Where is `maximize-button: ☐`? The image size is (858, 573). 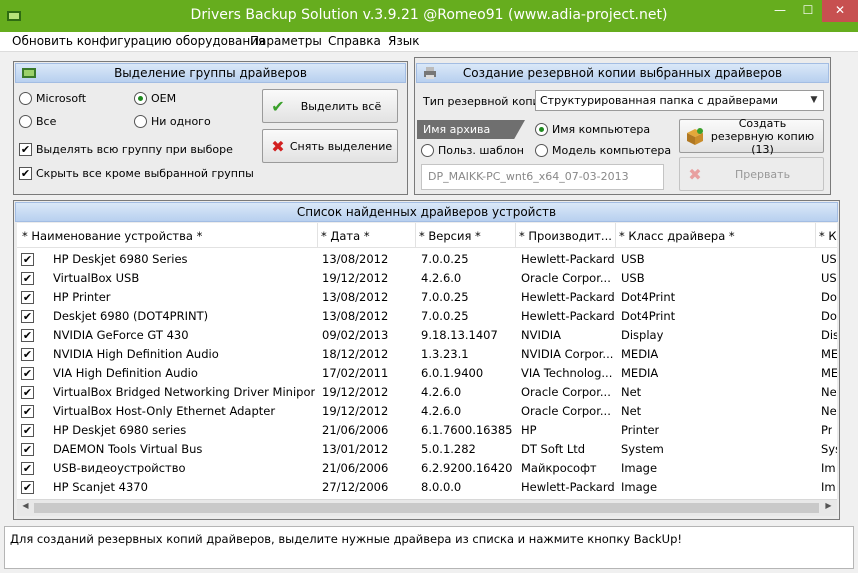
maximize-button: ☐ is located at coordinates (808, 11).